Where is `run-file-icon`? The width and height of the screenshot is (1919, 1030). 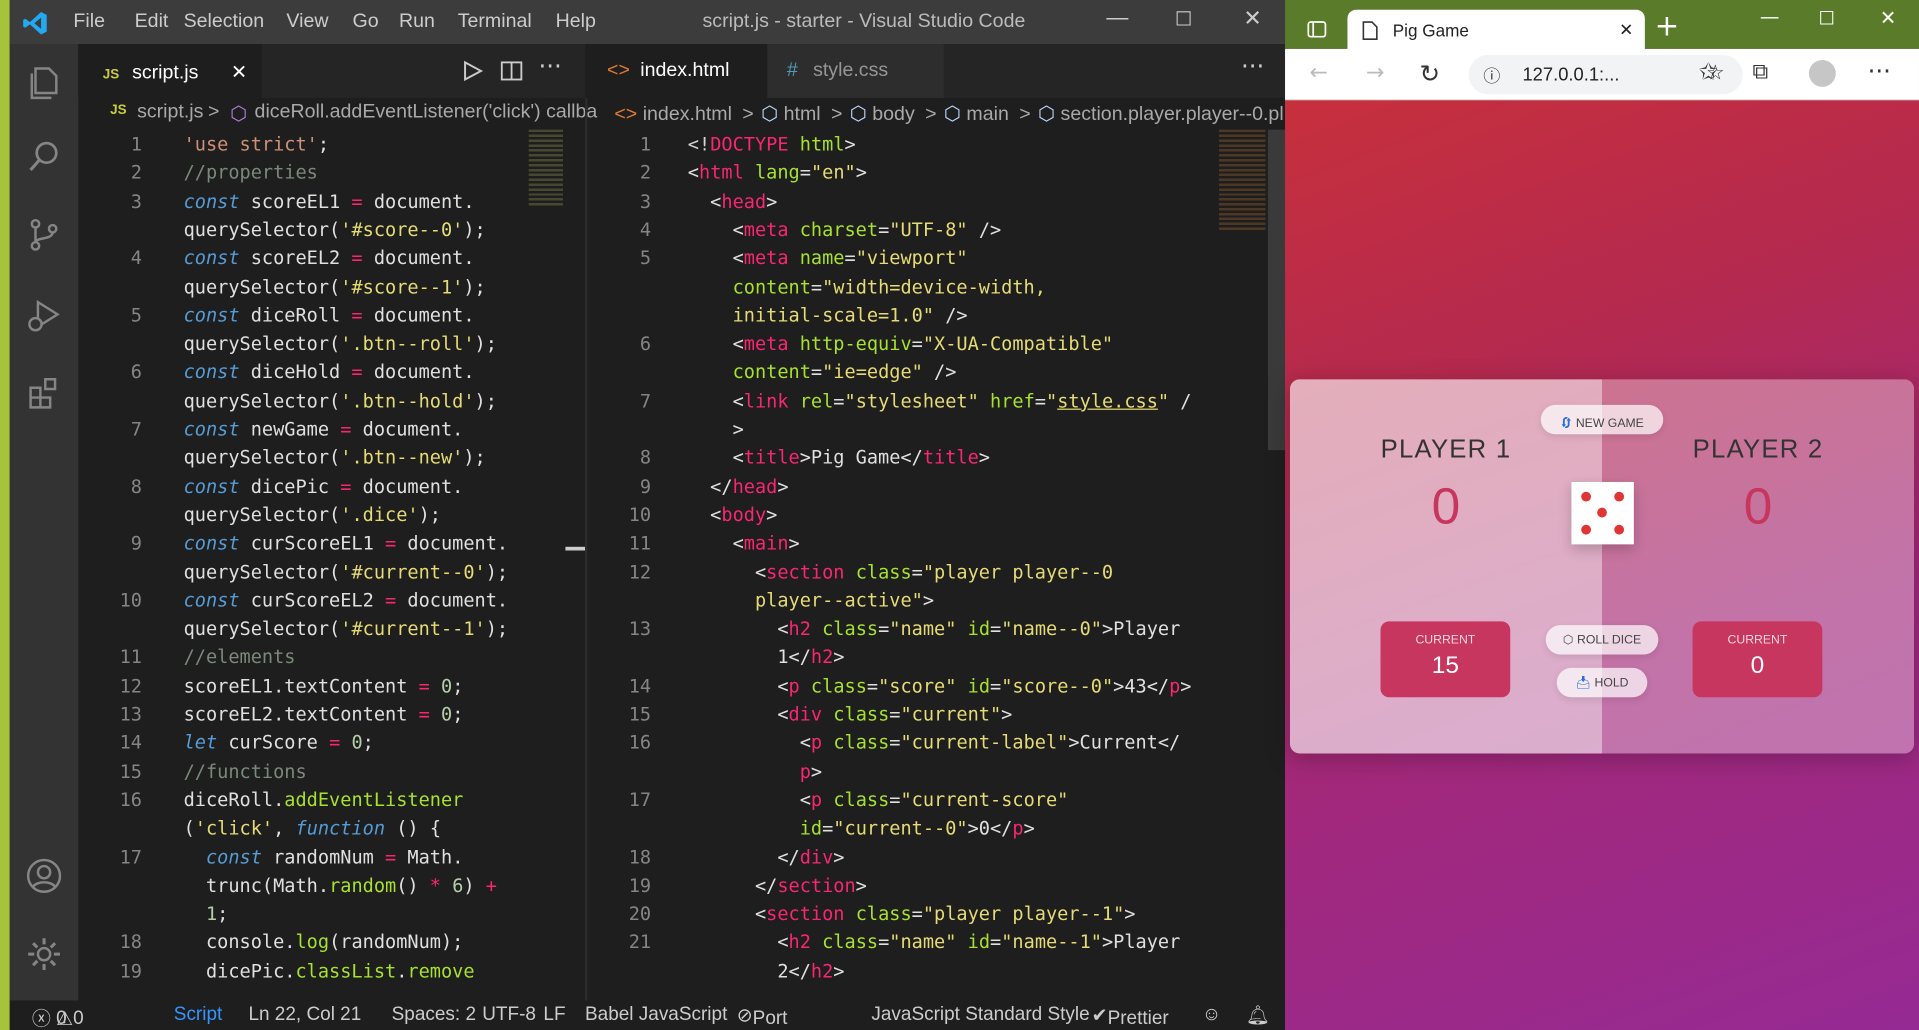 run-file-icon is located at coordinates (472, 71).